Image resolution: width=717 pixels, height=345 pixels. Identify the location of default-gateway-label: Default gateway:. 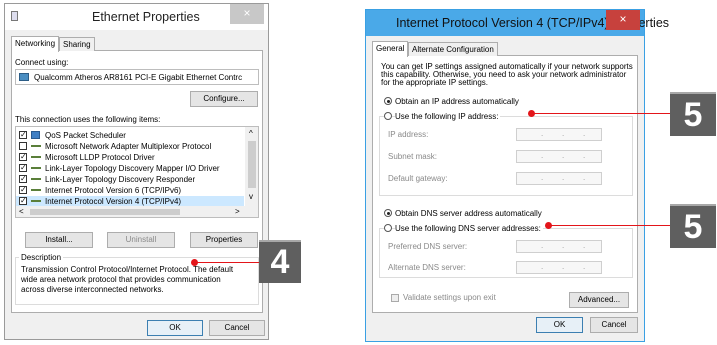
(418, 178).